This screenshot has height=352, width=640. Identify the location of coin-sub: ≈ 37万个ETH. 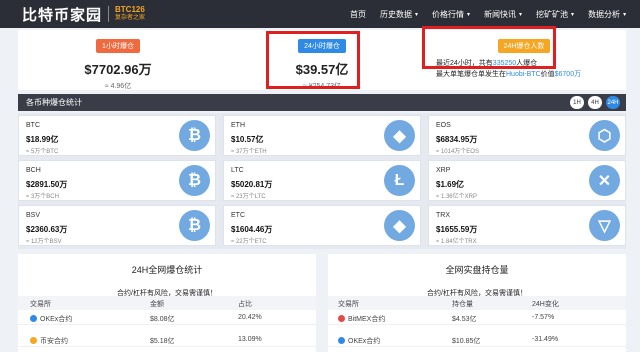
(249, 152).